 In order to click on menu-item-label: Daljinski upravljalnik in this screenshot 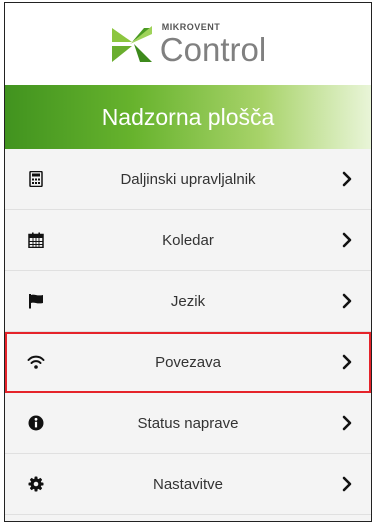, I will do `click(188, 179)`.